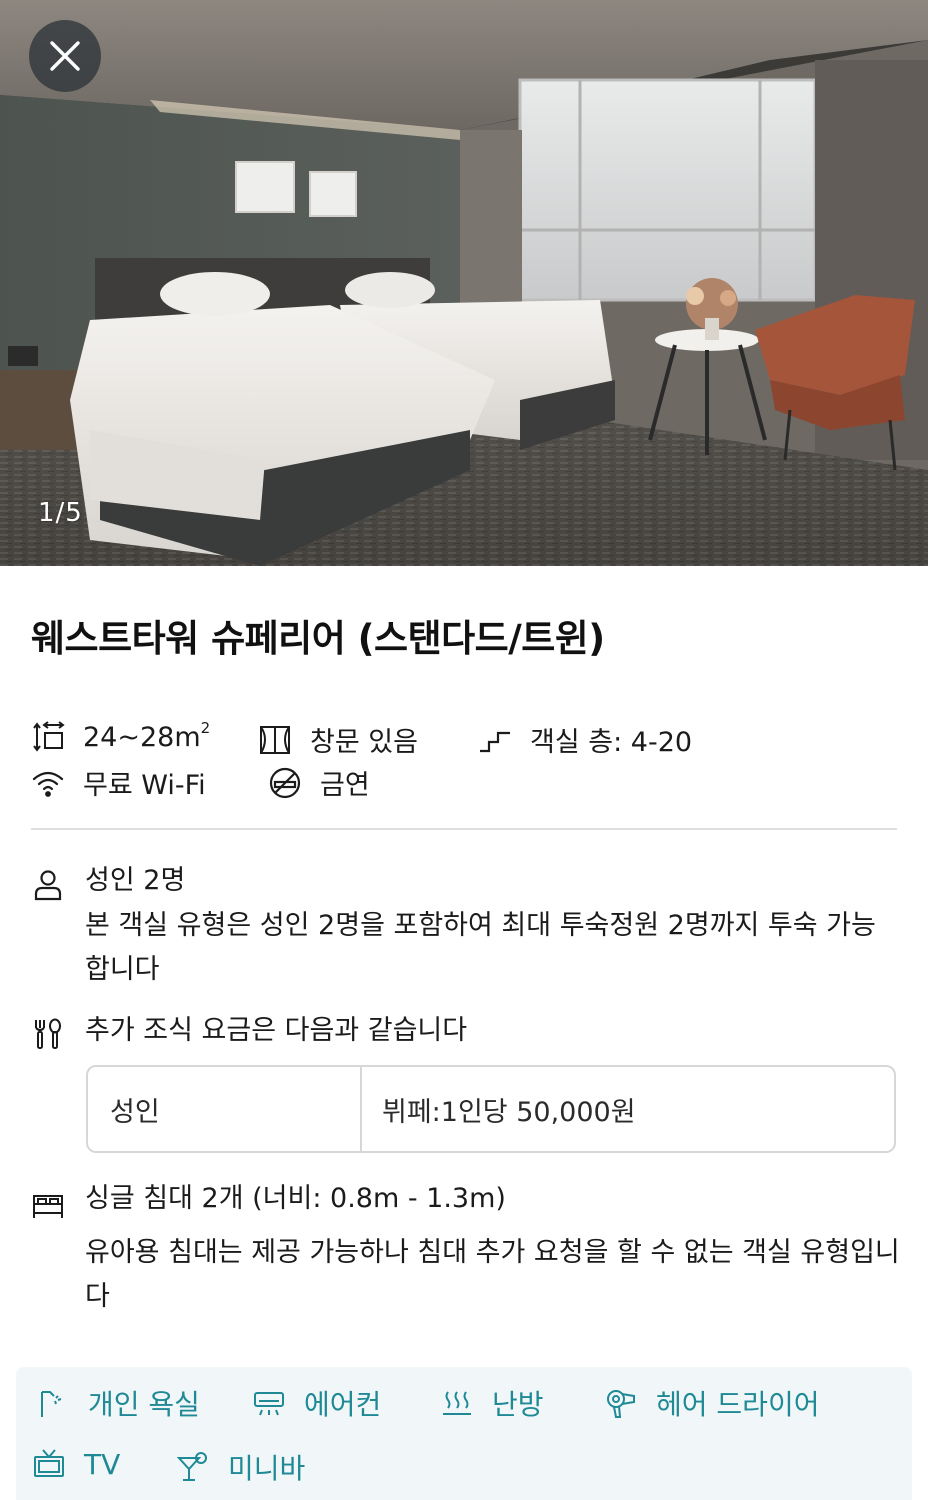  Describe the element at coordinates (319, 782) in the screenshot. I see `feature-no-smoking: 금연` at that location.